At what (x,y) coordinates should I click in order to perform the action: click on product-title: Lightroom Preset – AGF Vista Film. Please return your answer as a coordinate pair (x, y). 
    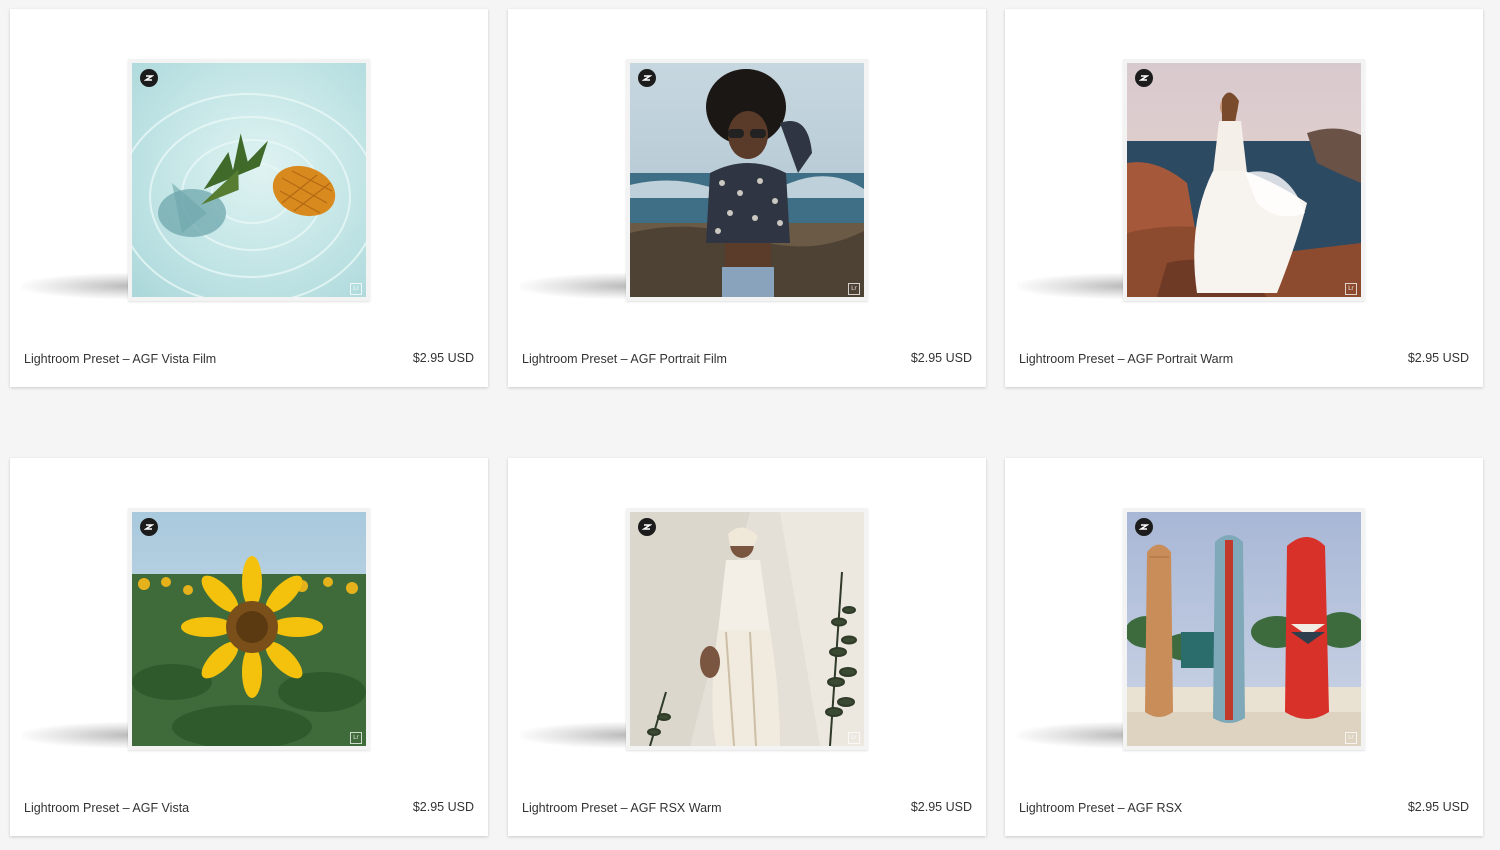
    Looking at the image, I should click on (120, 359).